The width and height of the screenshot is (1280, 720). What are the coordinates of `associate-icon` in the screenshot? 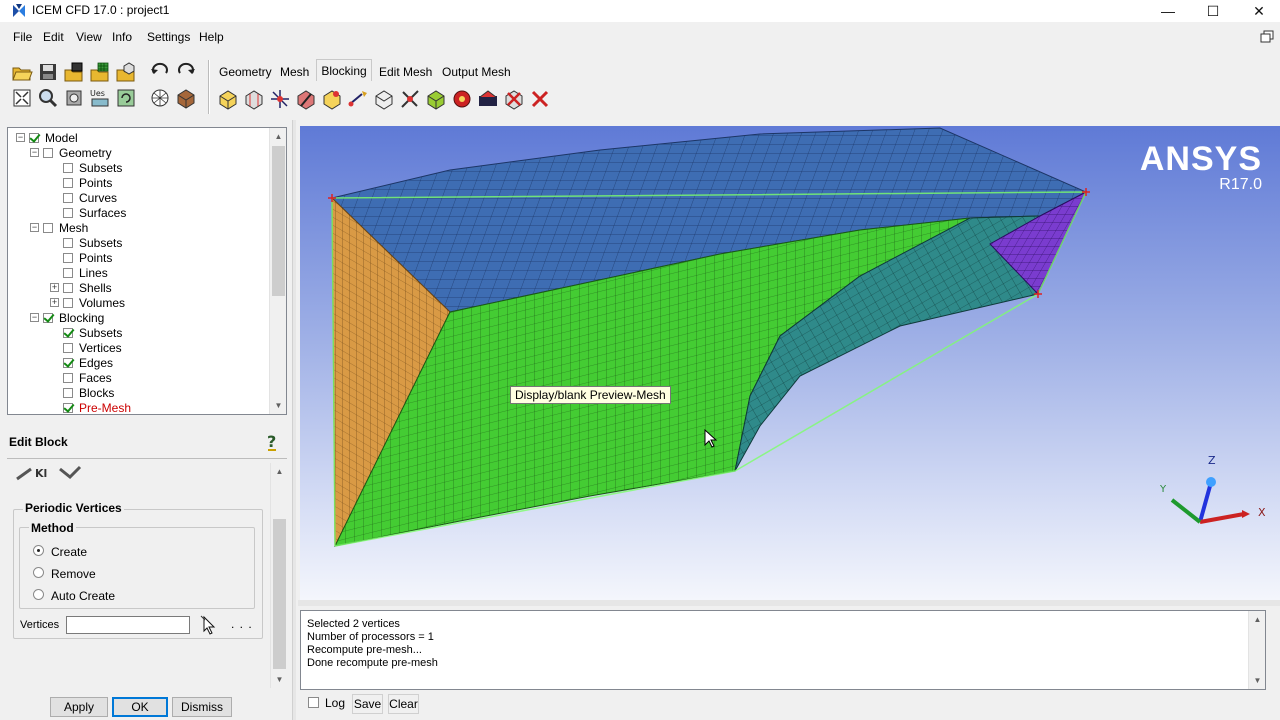 It's located at (332, 99).